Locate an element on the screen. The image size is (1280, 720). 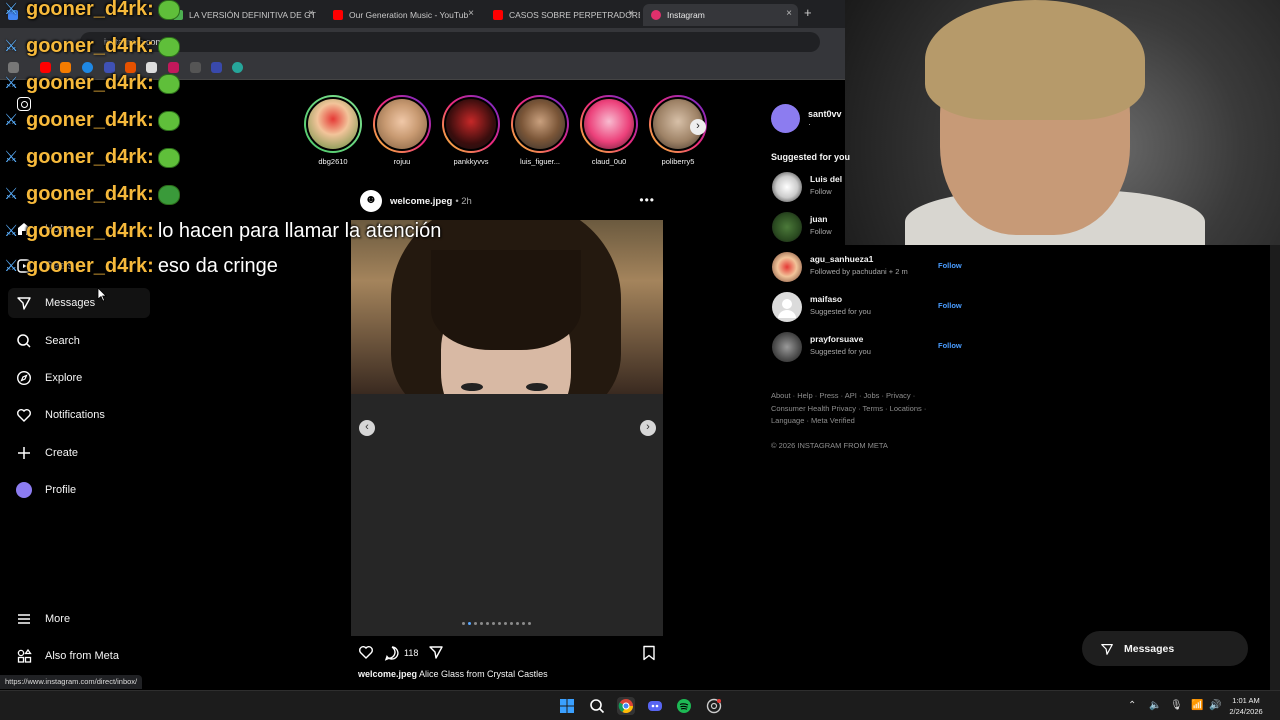
save-bookmark-icon is located at coordinates (649, 654).